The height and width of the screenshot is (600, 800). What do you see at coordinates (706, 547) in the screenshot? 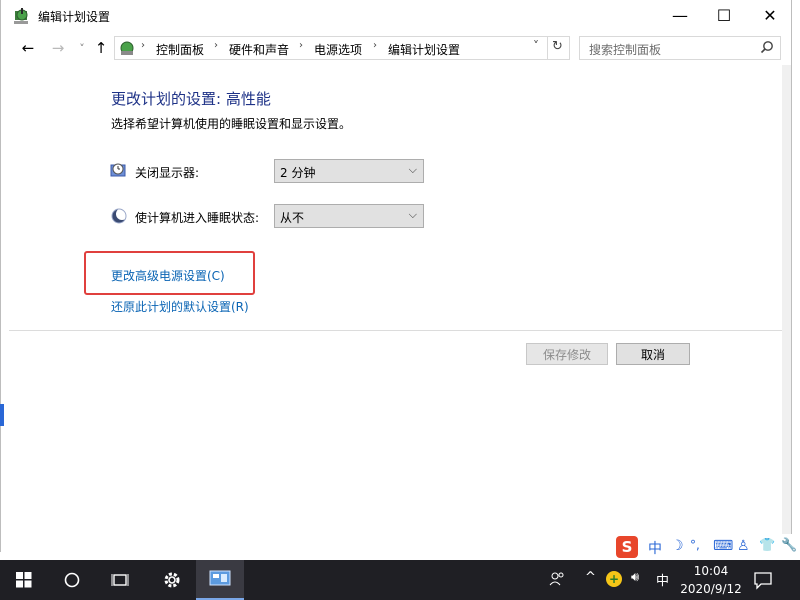
I see `ime-toolbar: S 中 ☽ °, ⌨ ♙ 👕 🔧` at bounding box center [706, 547].